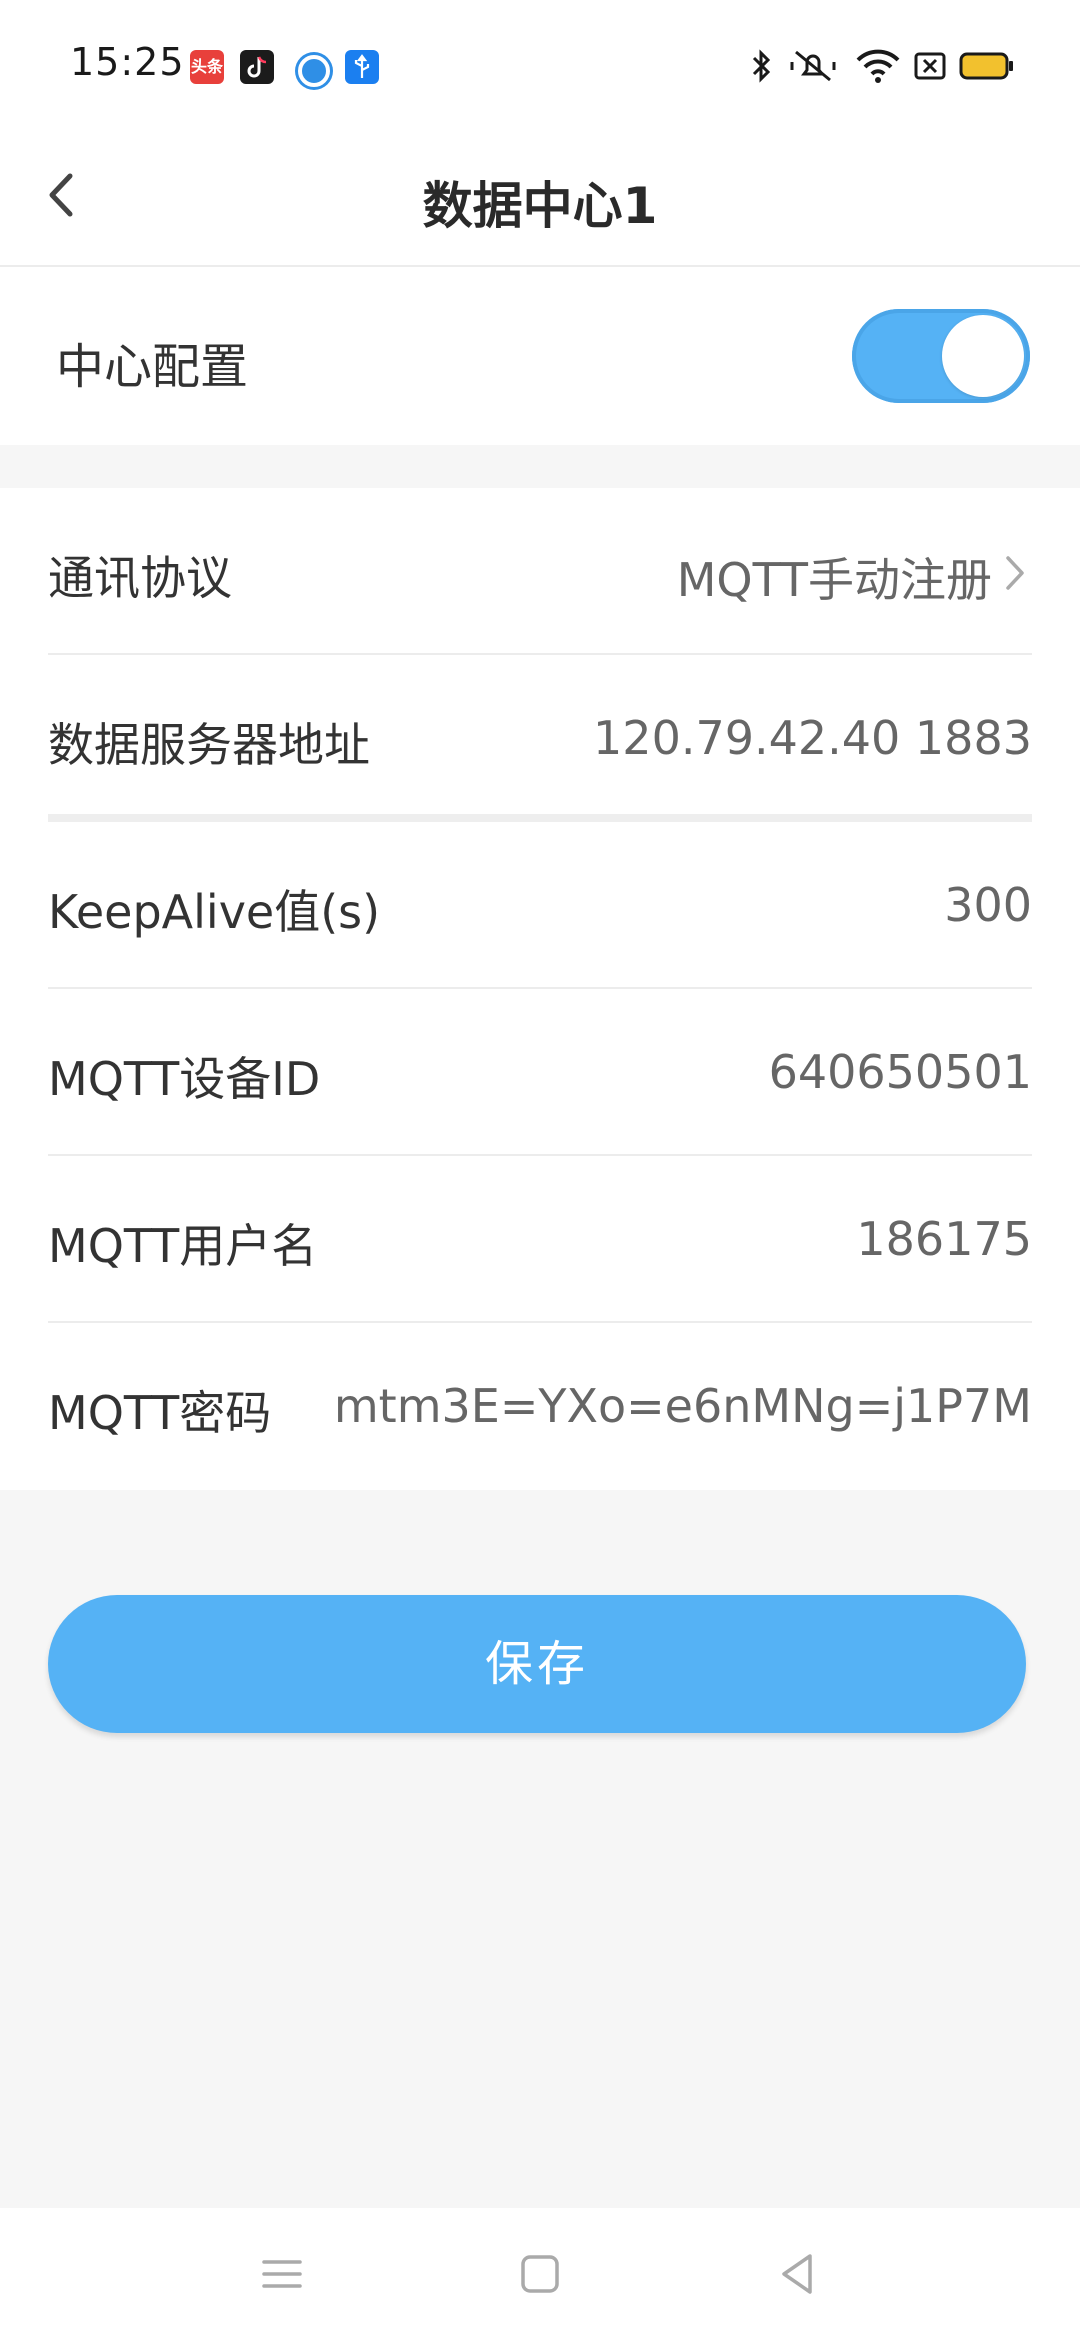  I want to click on password-row: MQTT密码 mtm3E=YXo=e6nMNg=j1P7M, so click(540, 1406).